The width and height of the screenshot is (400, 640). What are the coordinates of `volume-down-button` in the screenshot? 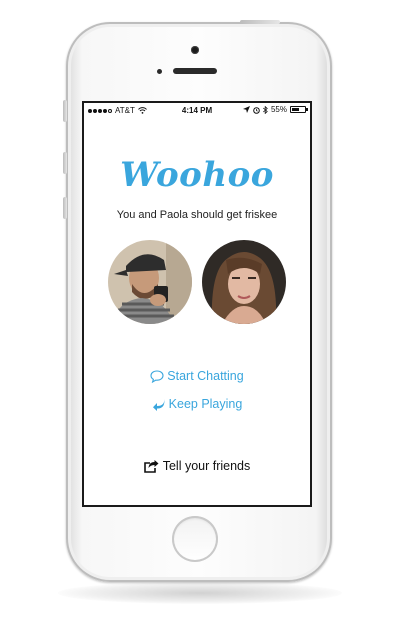 It's located at (65, 208).